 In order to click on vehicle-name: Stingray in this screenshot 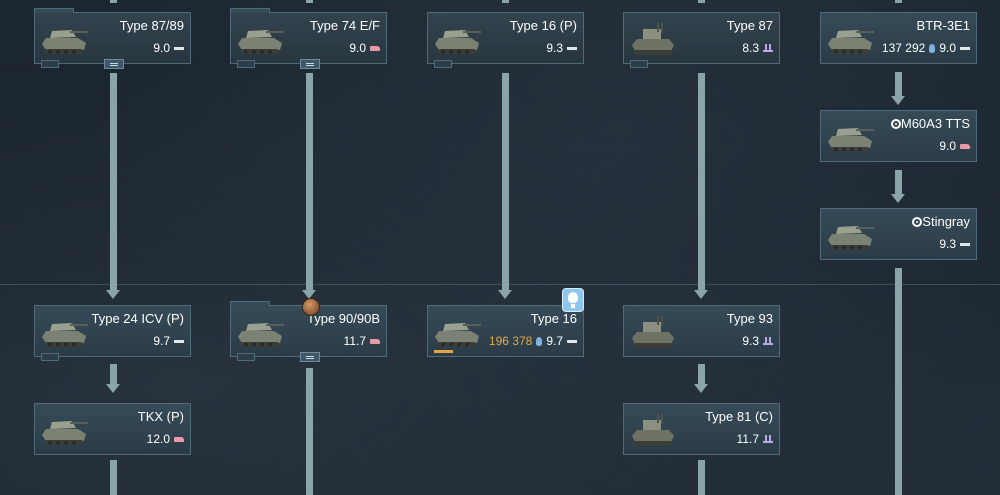, I will do `click(941, 221)`.